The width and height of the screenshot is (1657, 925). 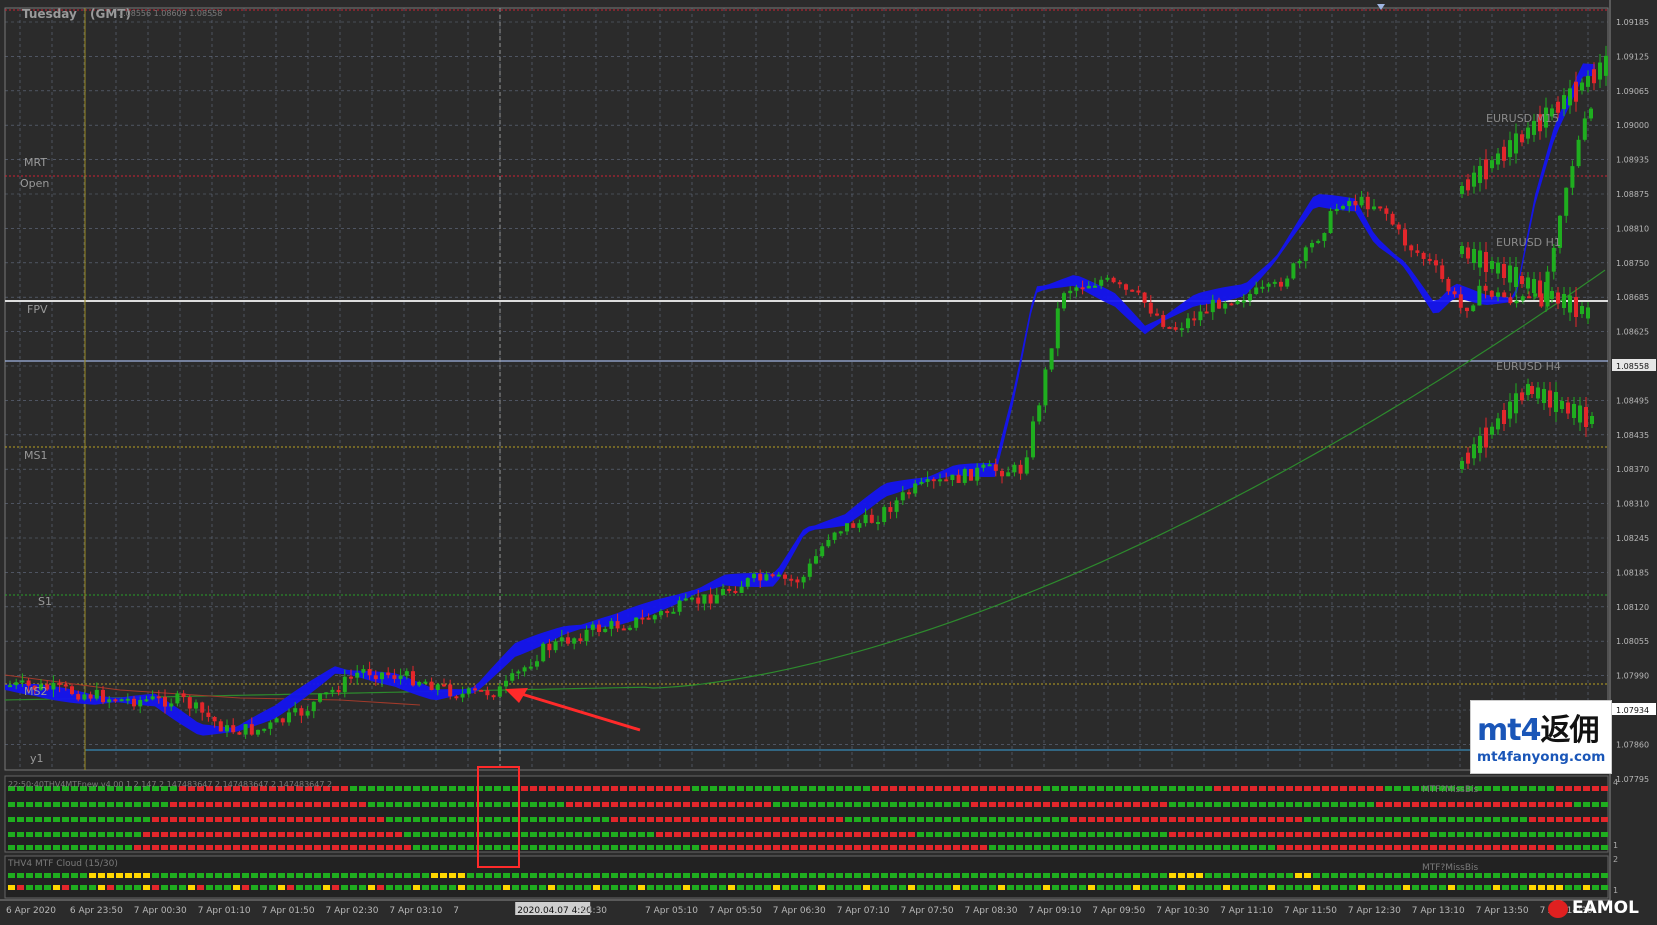 I want to click on price-tick-label: 1.08245, so click(x=1632, y=538).